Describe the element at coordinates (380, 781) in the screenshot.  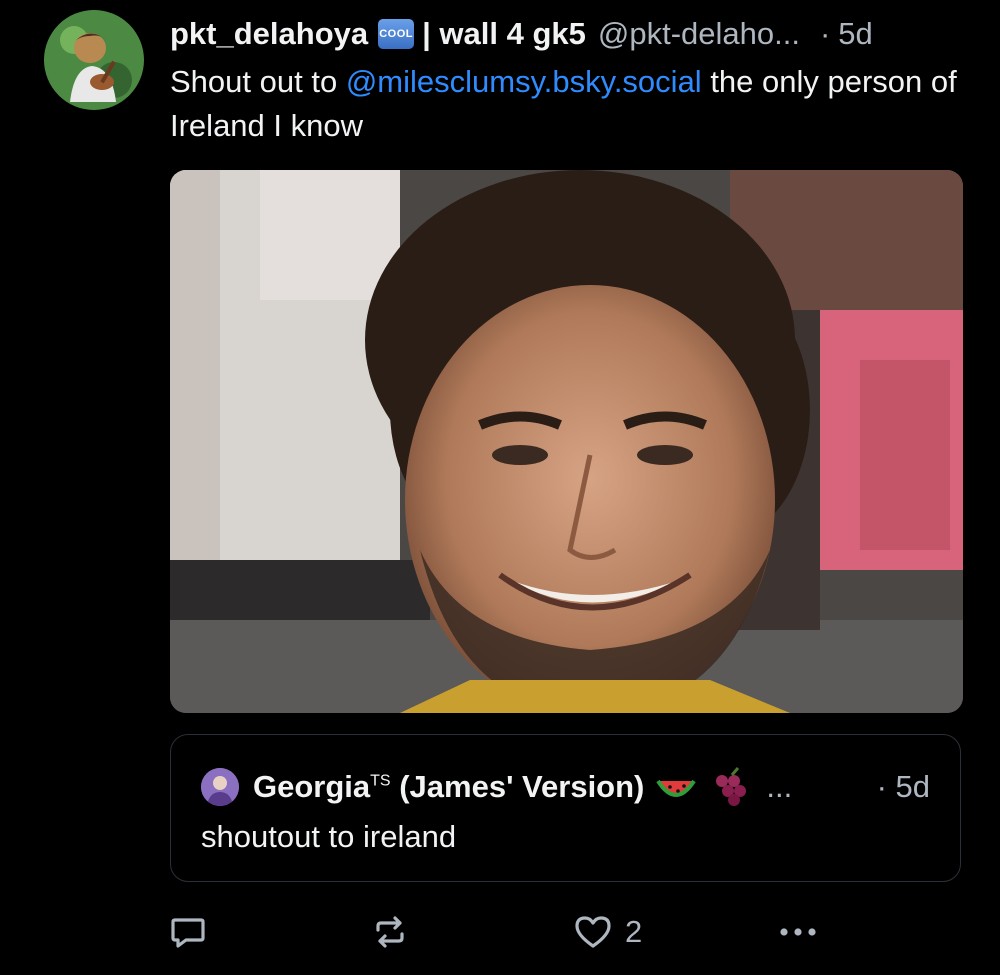
I see `quote-name-superscript: TS` at that location.